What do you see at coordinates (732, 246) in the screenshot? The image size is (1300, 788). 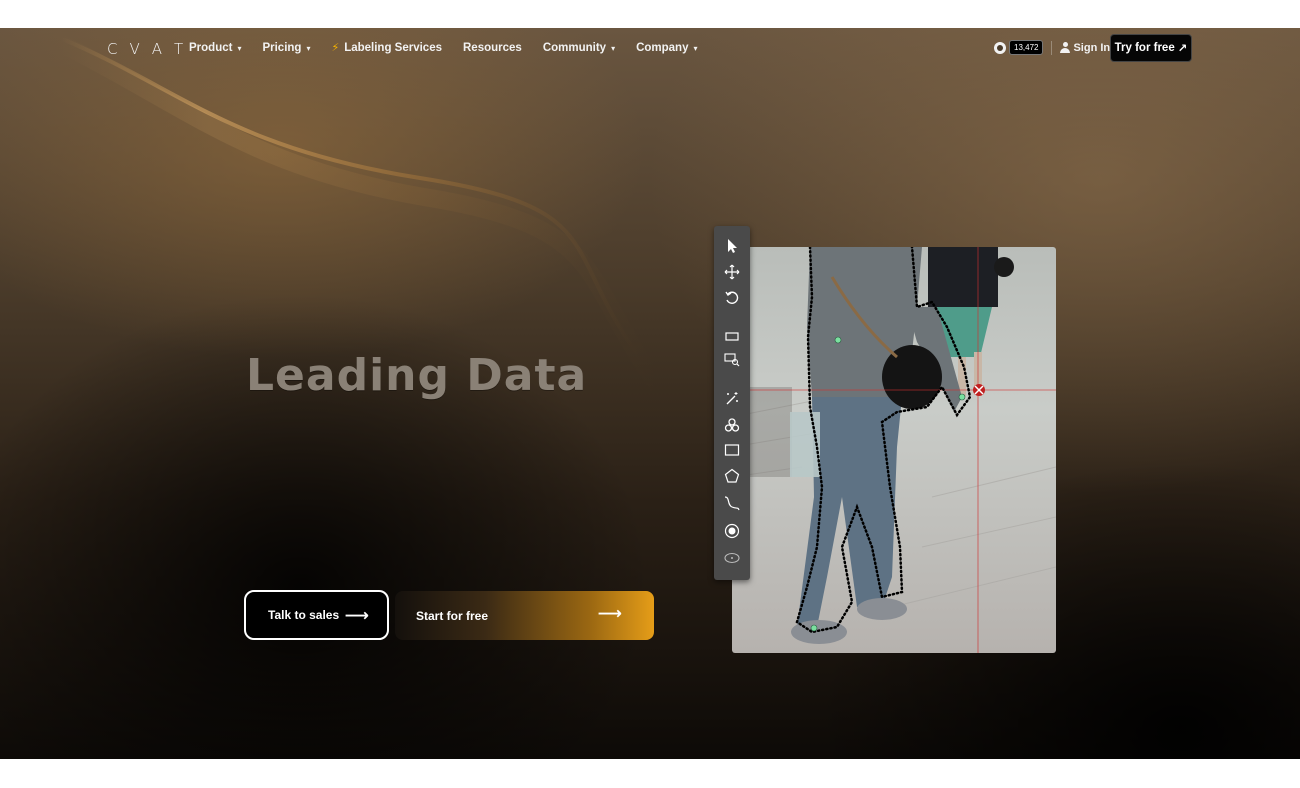 I see `cursor-icon` at bounding box center [732, 246].